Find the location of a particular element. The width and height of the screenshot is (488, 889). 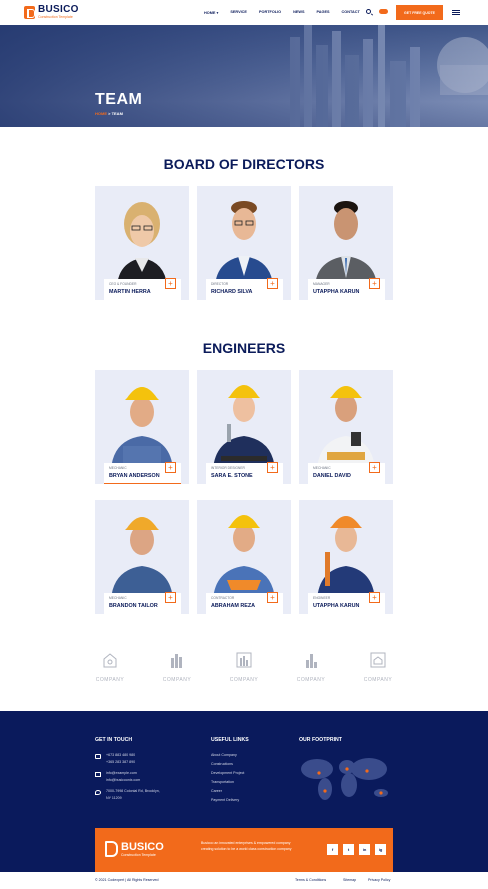

phone-1: +673 883 480 980 is located at coordinates (120, 755).